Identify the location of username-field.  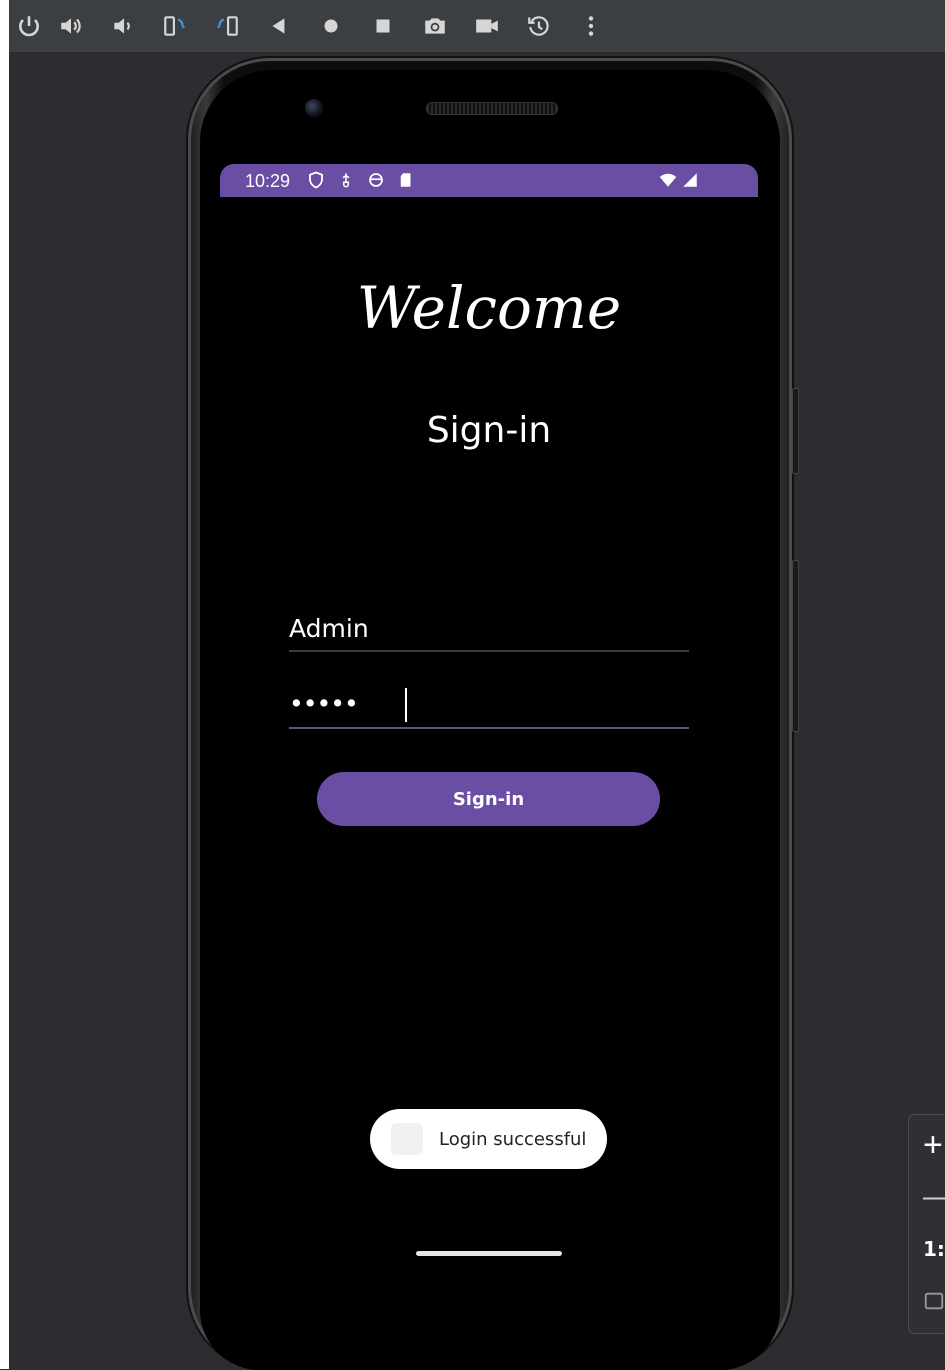
(489, 630).